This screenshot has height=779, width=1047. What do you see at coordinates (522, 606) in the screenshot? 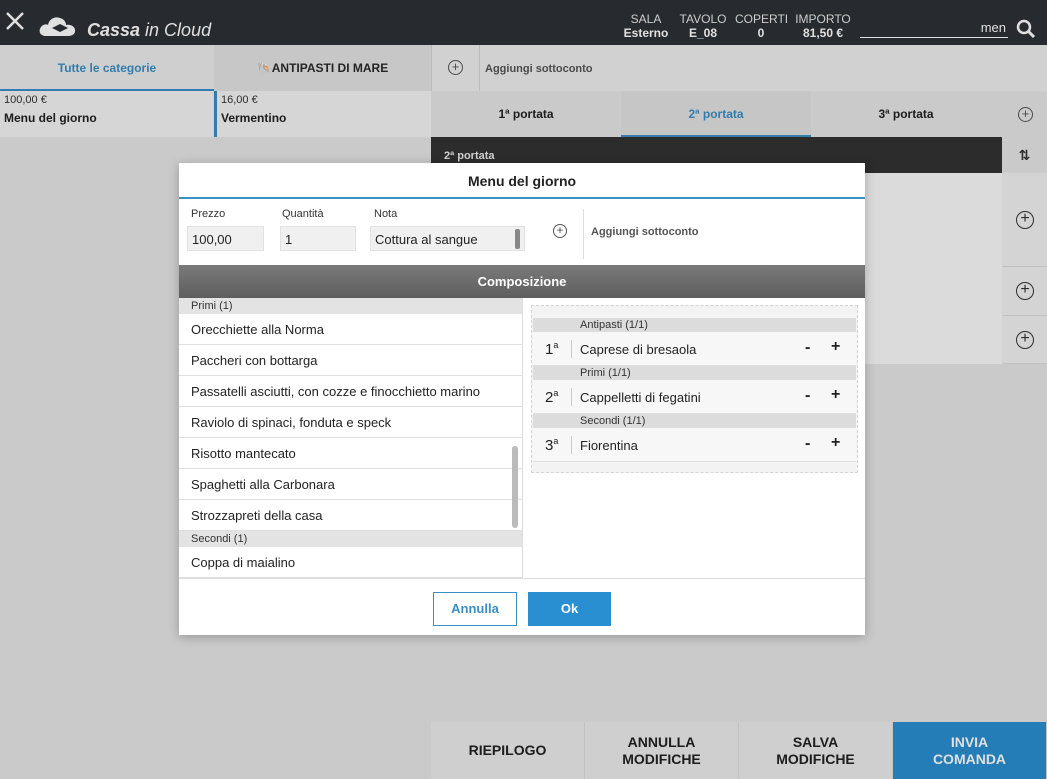
I see `dialog-footer: Annulla Ok` at bounding box center [522, 606].